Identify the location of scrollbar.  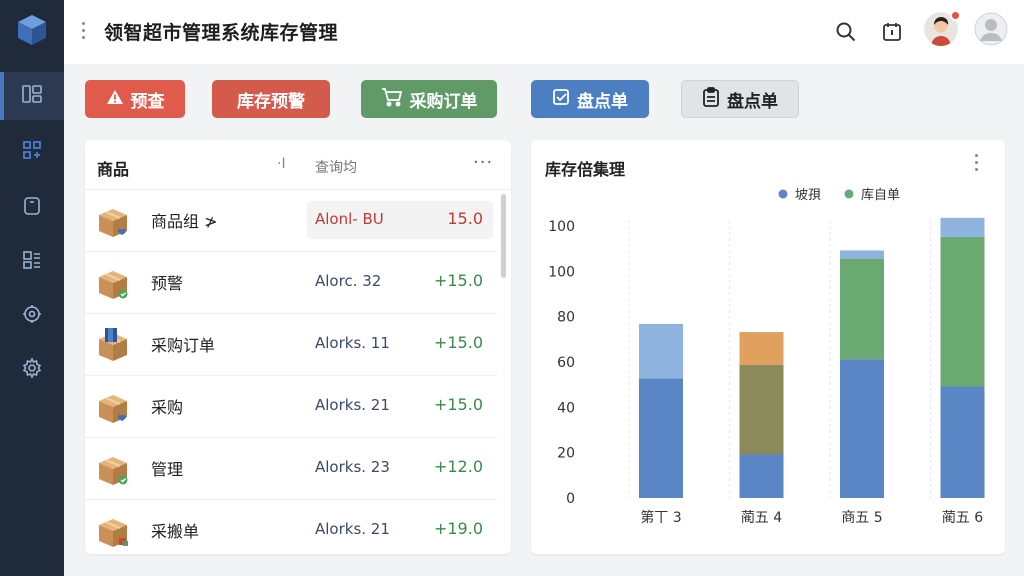
(503, 236).